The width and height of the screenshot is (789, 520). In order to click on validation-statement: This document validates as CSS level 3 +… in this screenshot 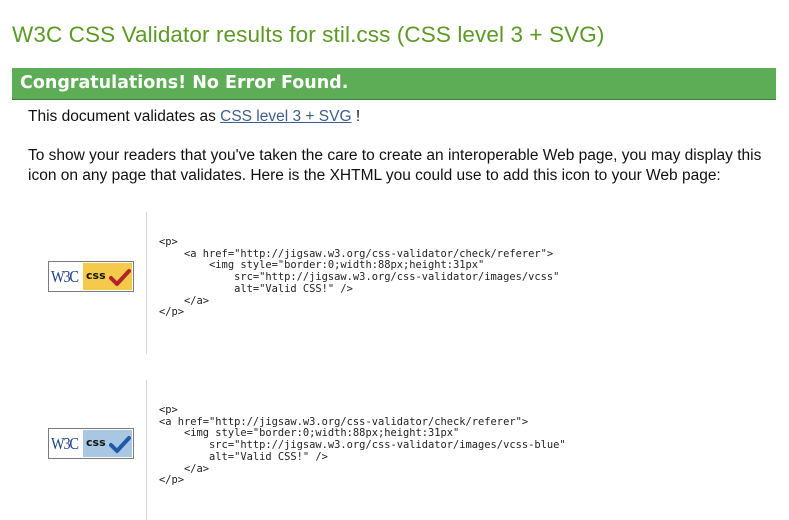, I will do `click(194, 117)`.